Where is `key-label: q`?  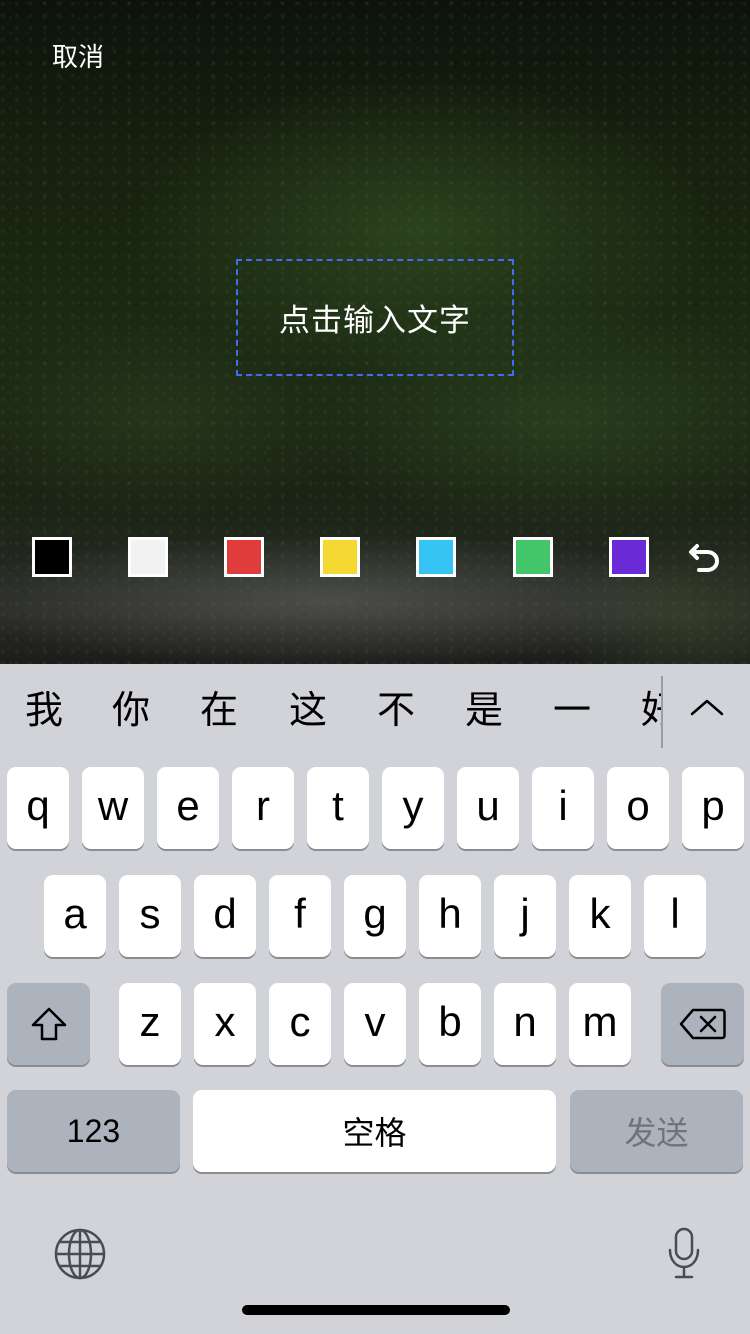
key-label: q is located at coordinates (38, 805).